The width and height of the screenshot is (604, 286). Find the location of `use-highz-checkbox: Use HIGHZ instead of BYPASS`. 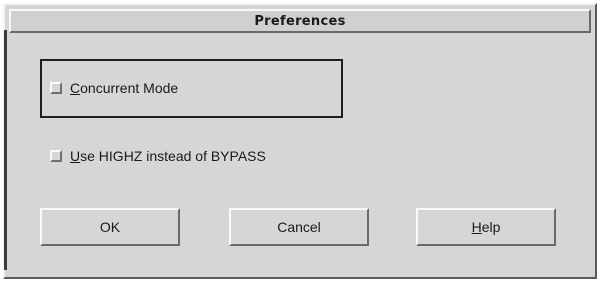

use-highz-checkbox: Use HIGHZ instead of BYPASS is located at coordinates (158, 156).